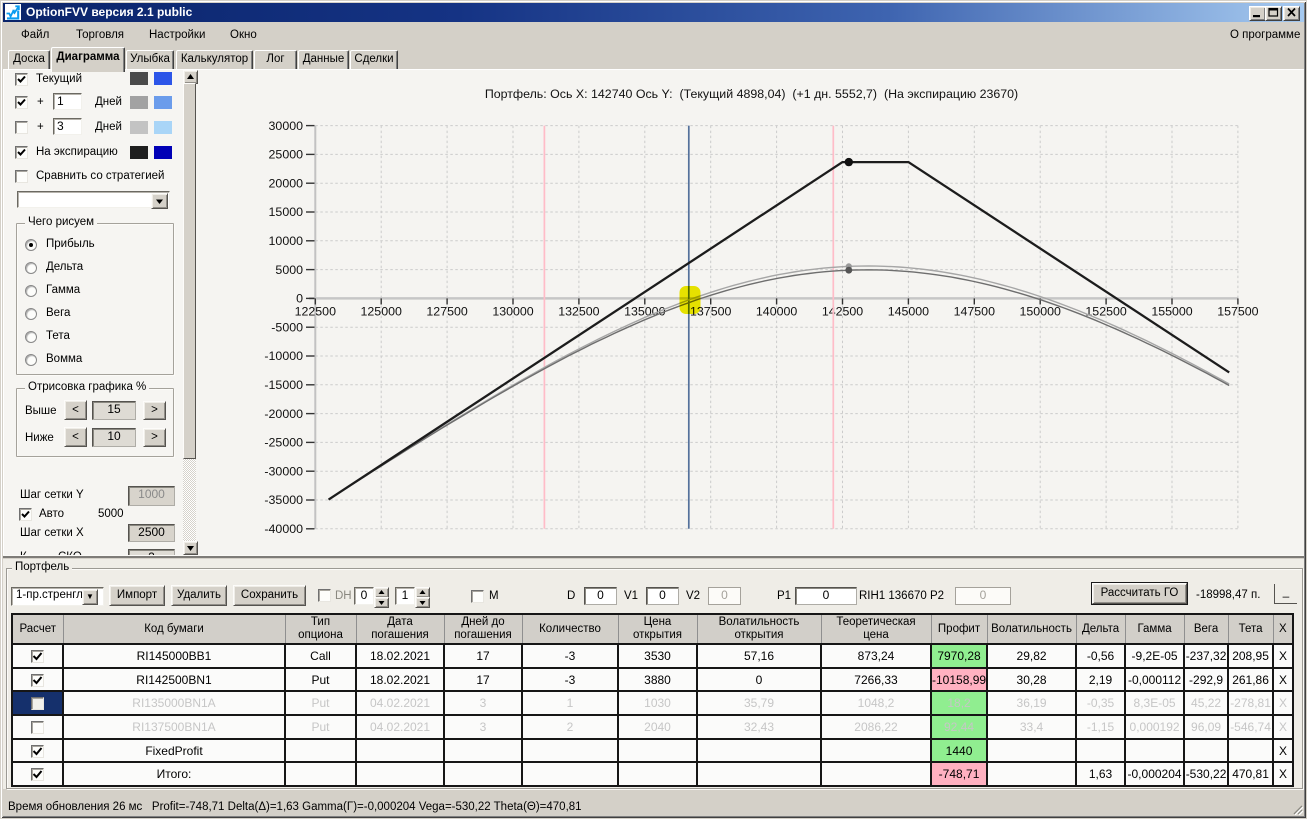 The width and height of the screenshot is (1307, 819). What do you see at coordinates (283, 471) in the screenshot?
I see `svg-text: -30000` at bounding box center [283, 471].